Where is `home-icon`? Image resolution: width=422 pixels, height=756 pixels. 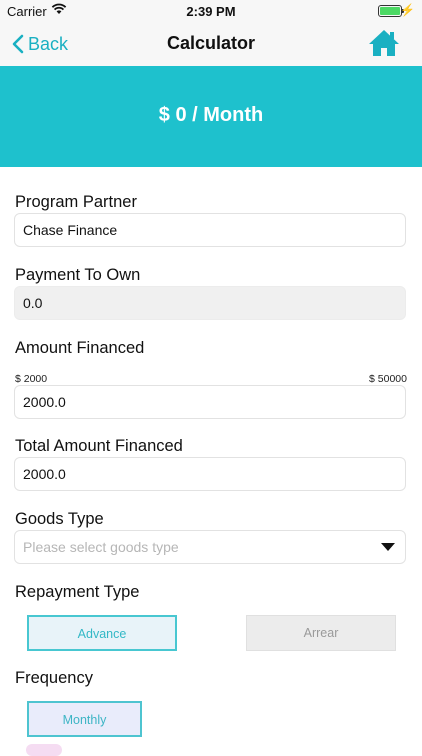 home-icon is located at coordinates (384, 43).